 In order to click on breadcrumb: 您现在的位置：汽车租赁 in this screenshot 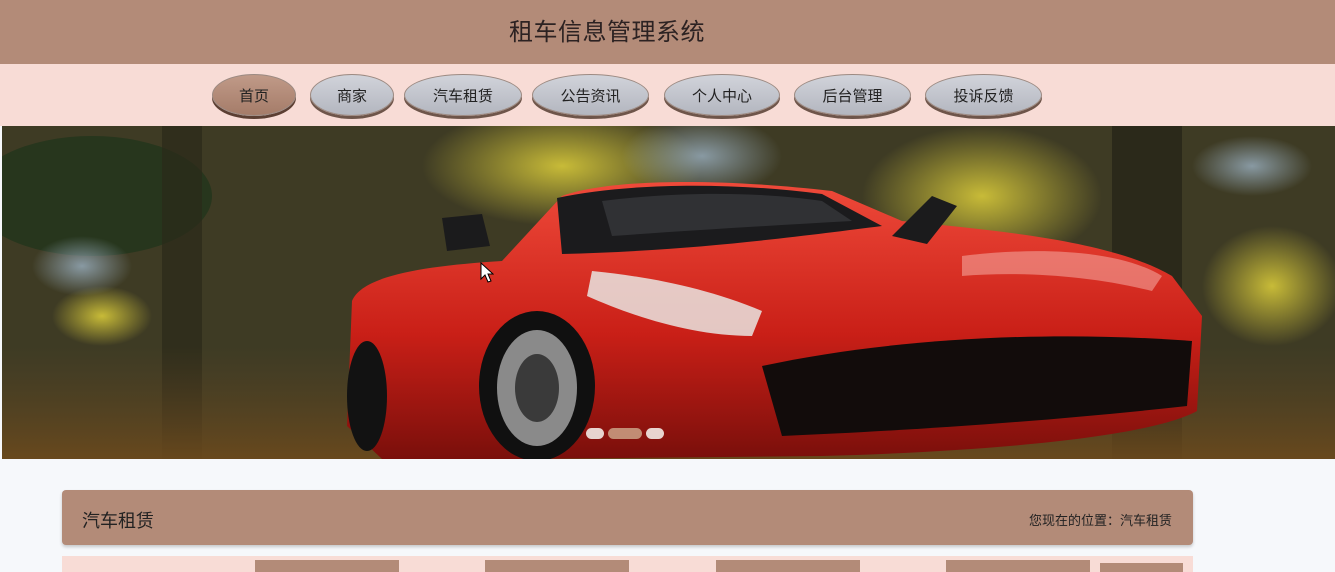, I will do `click(1100, 521)`.